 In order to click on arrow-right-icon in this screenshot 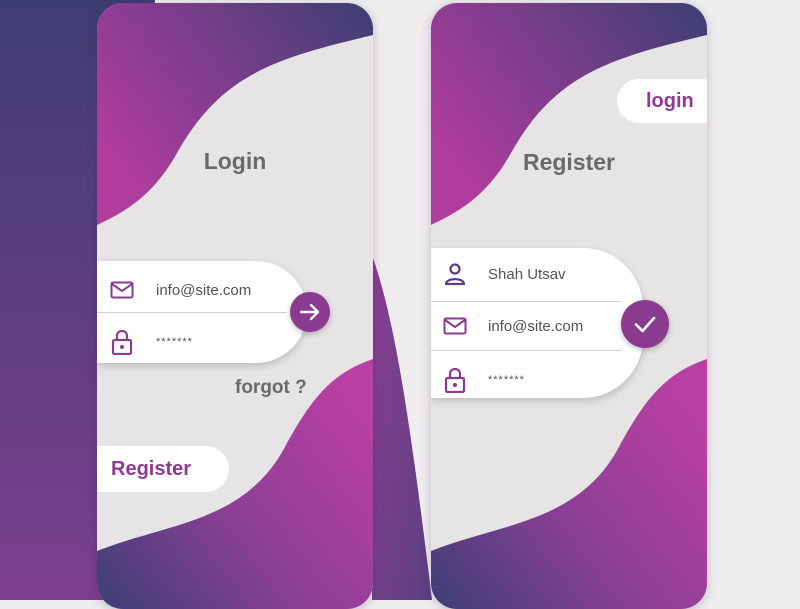, I will do `click(309, 312)`.